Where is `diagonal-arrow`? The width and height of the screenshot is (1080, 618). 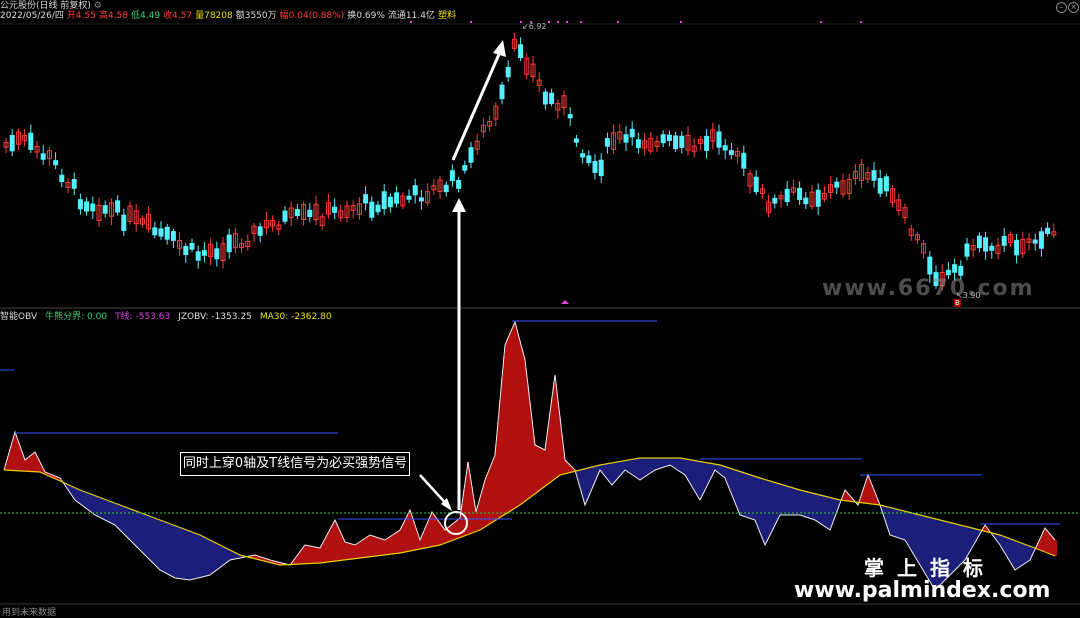
diagonal-arrow is located at coordinates (476, 106).